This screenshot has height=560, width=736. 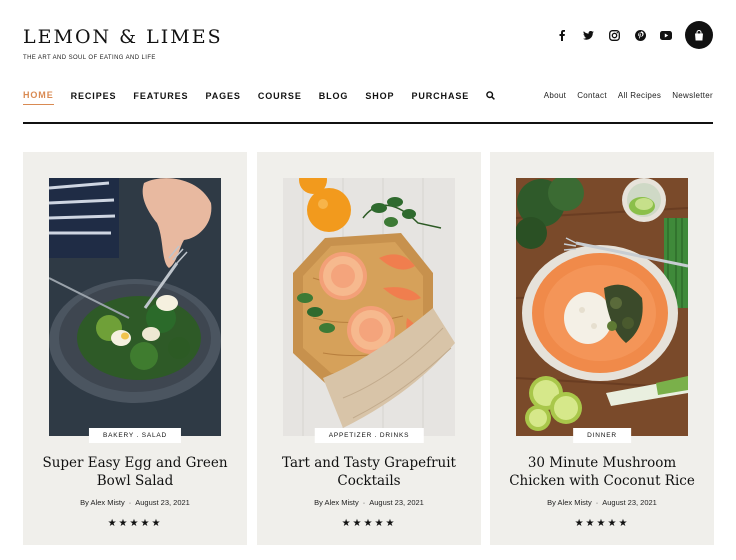 I want to click on category-tag: APPETIZER . DRINKS, so click(x=369, y=435).